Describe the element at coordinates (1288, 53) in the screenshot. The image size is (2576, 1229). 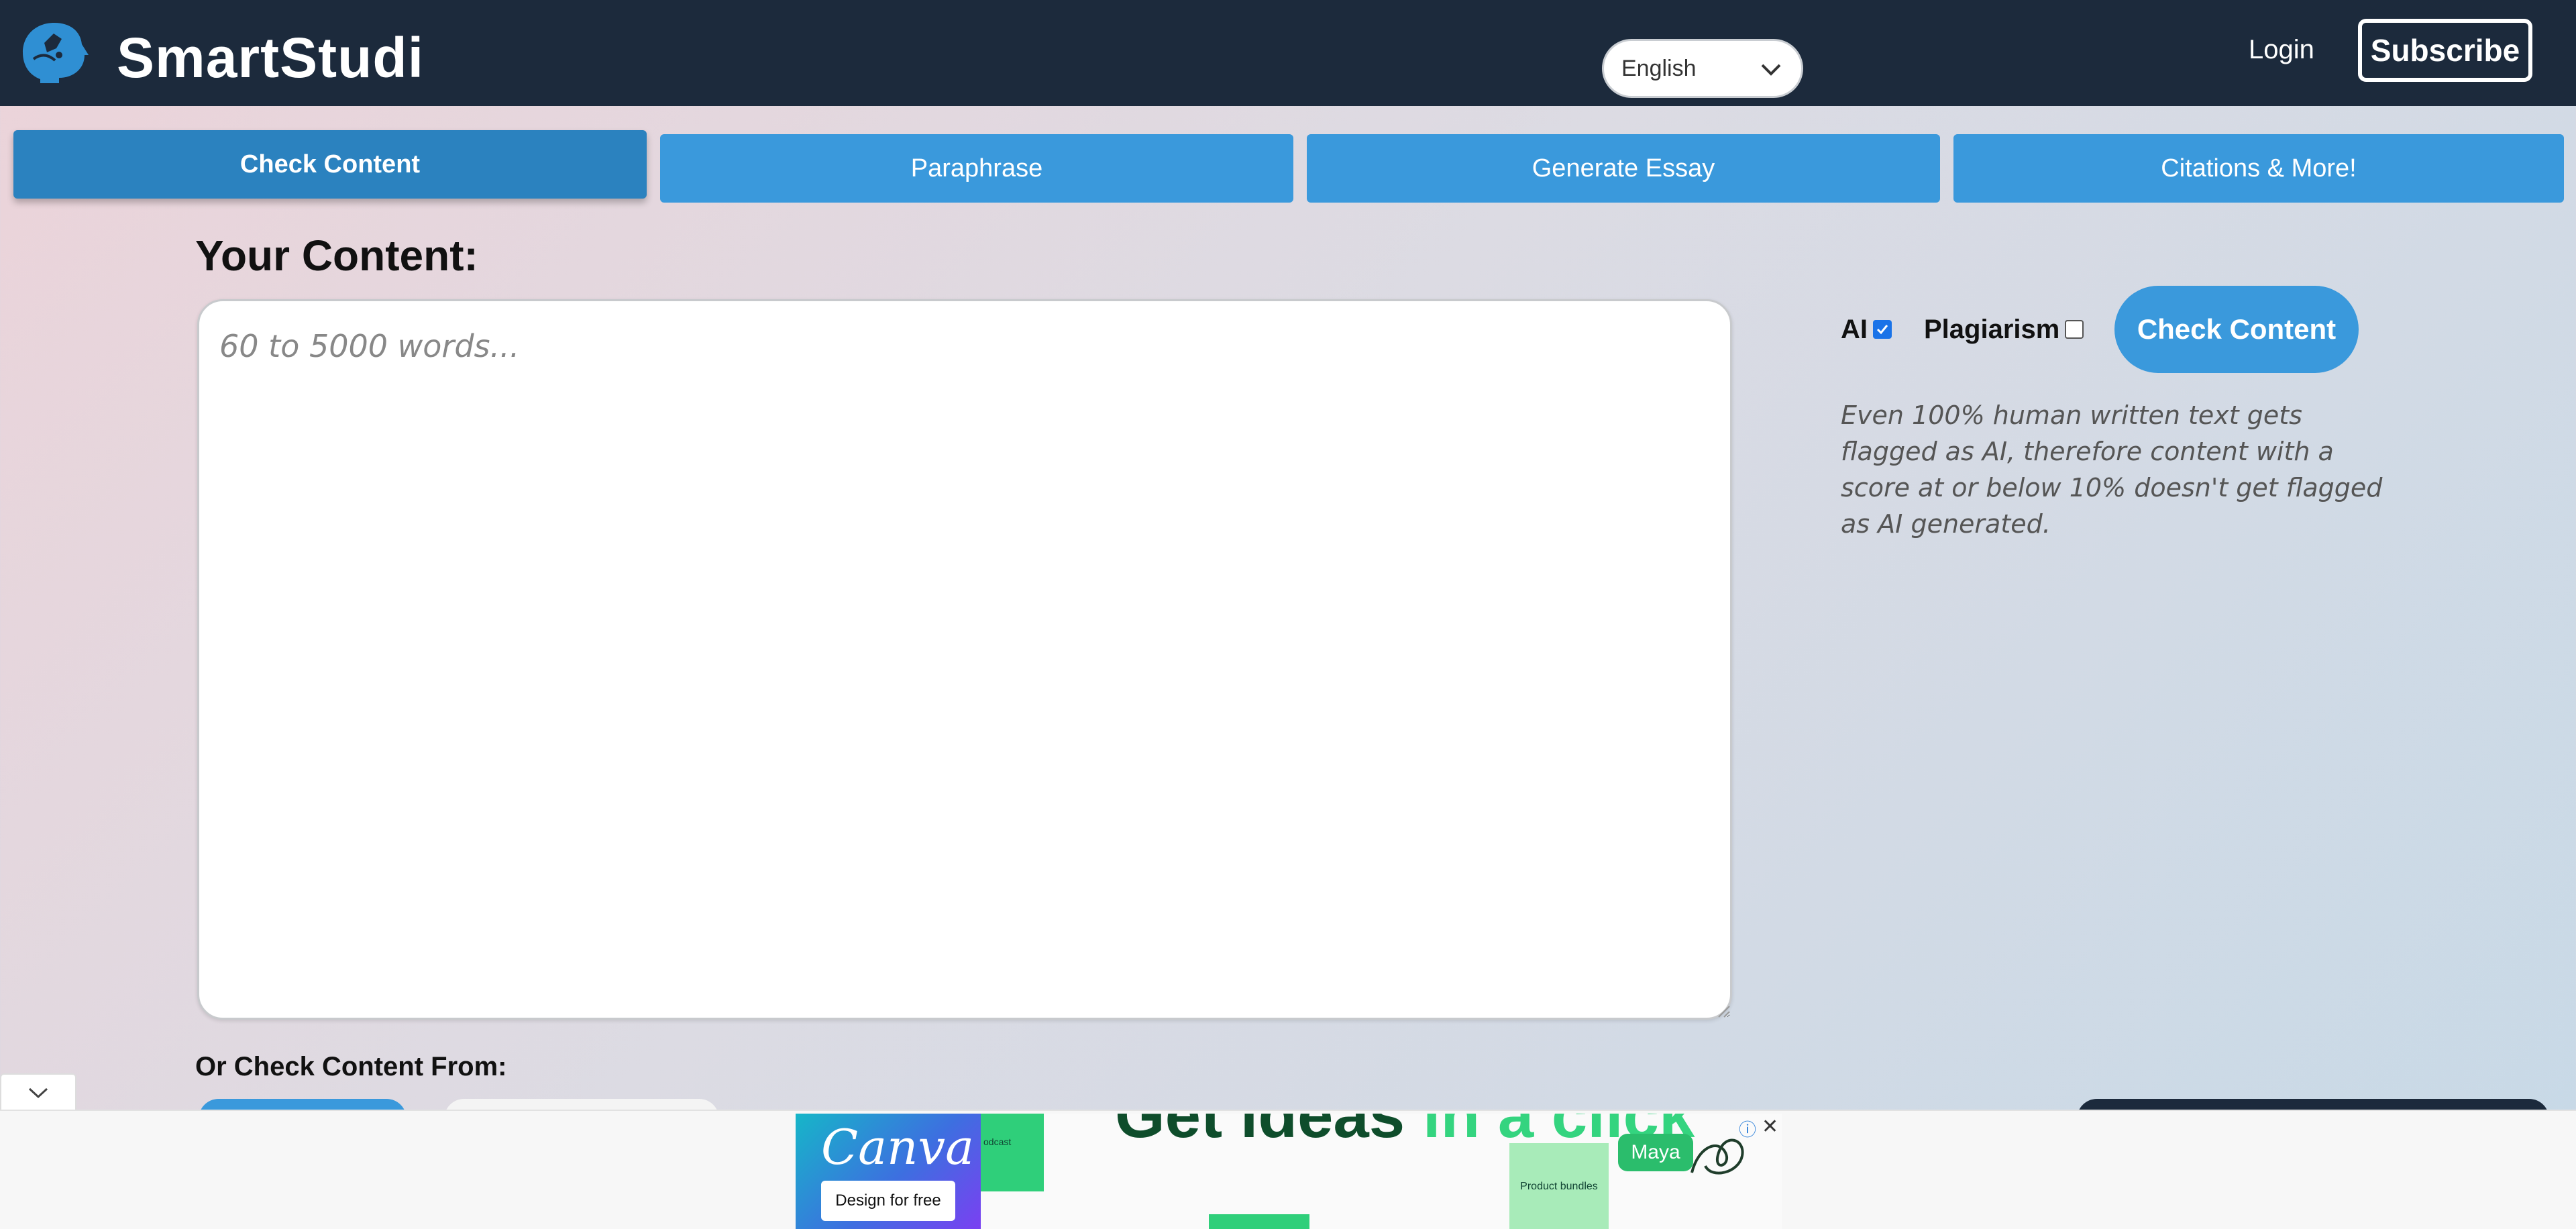
I see `top-header: SmartStudi English Login Subscribe` at that location.